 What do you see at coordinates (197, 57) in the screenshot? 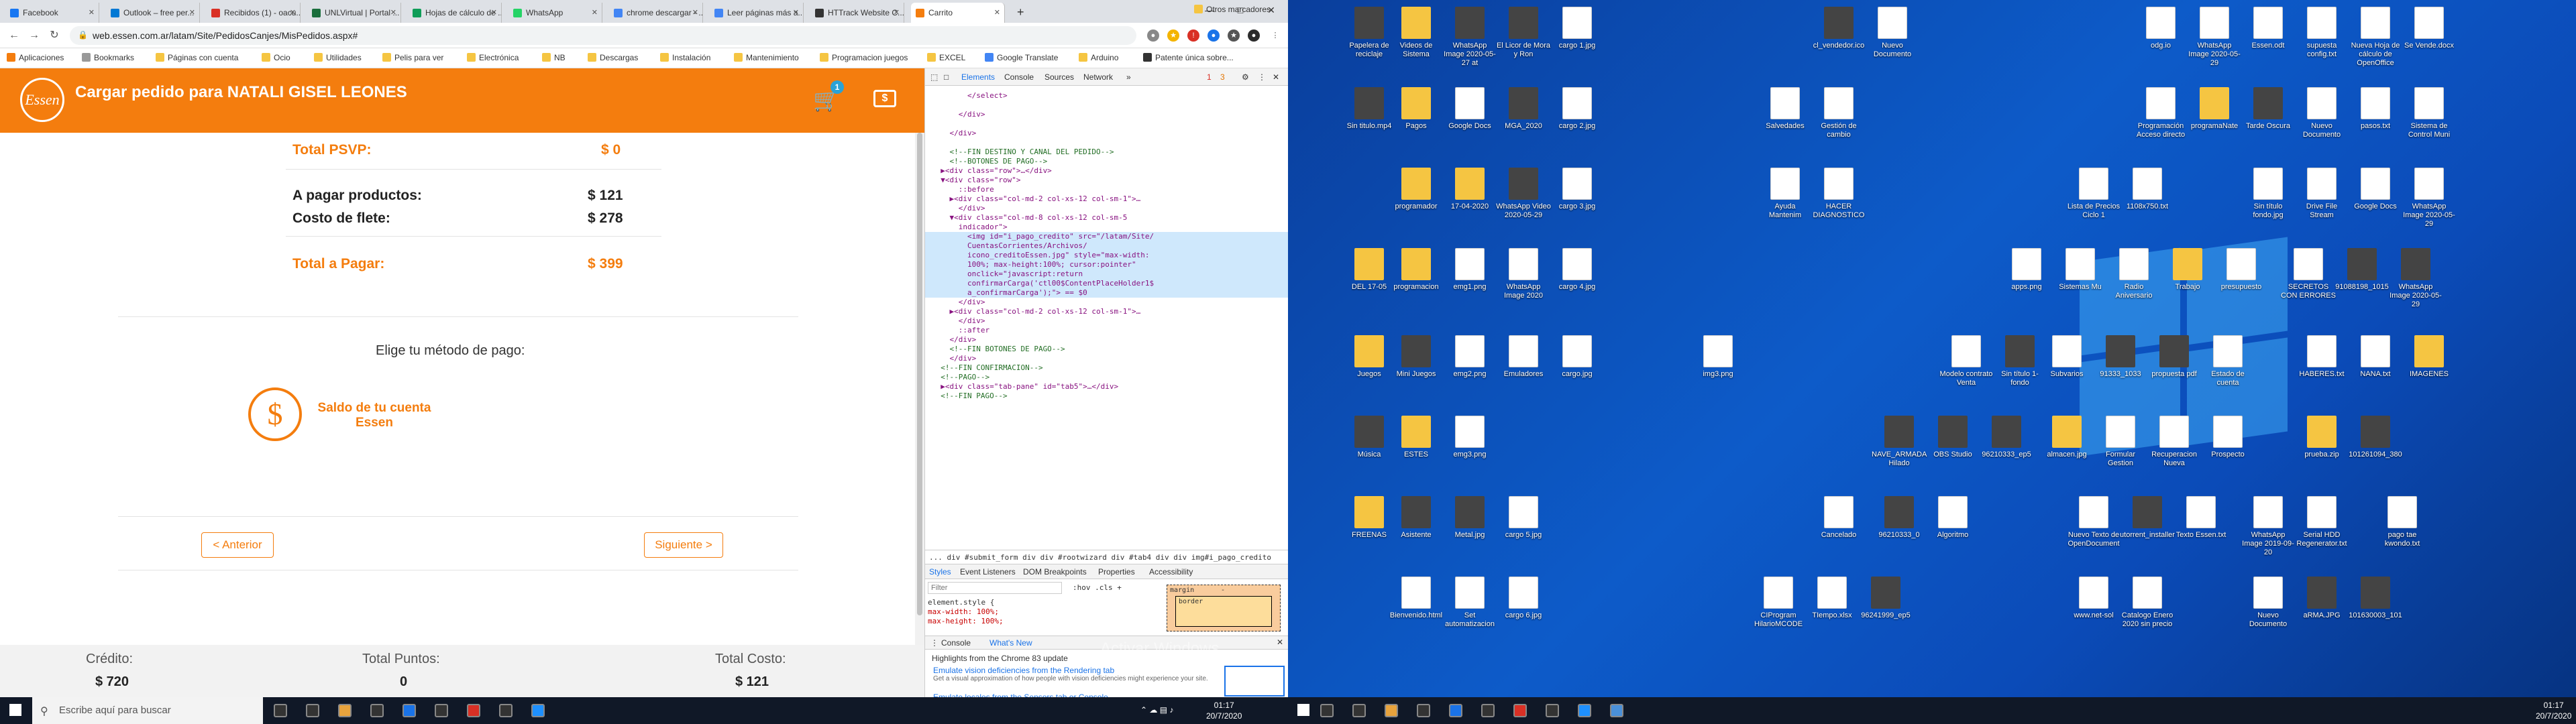
I see `bookmark-item: Páginas con cuenta` at bounding box center [197, 57].